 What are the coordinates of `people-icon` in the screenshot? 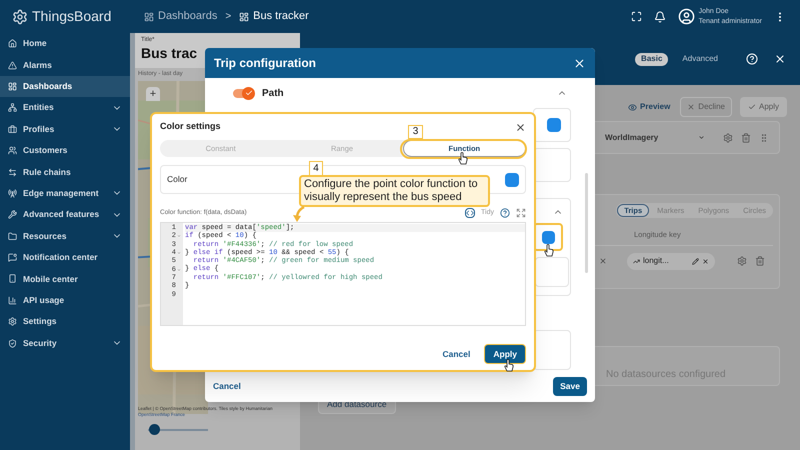 It's located at (12, 151).